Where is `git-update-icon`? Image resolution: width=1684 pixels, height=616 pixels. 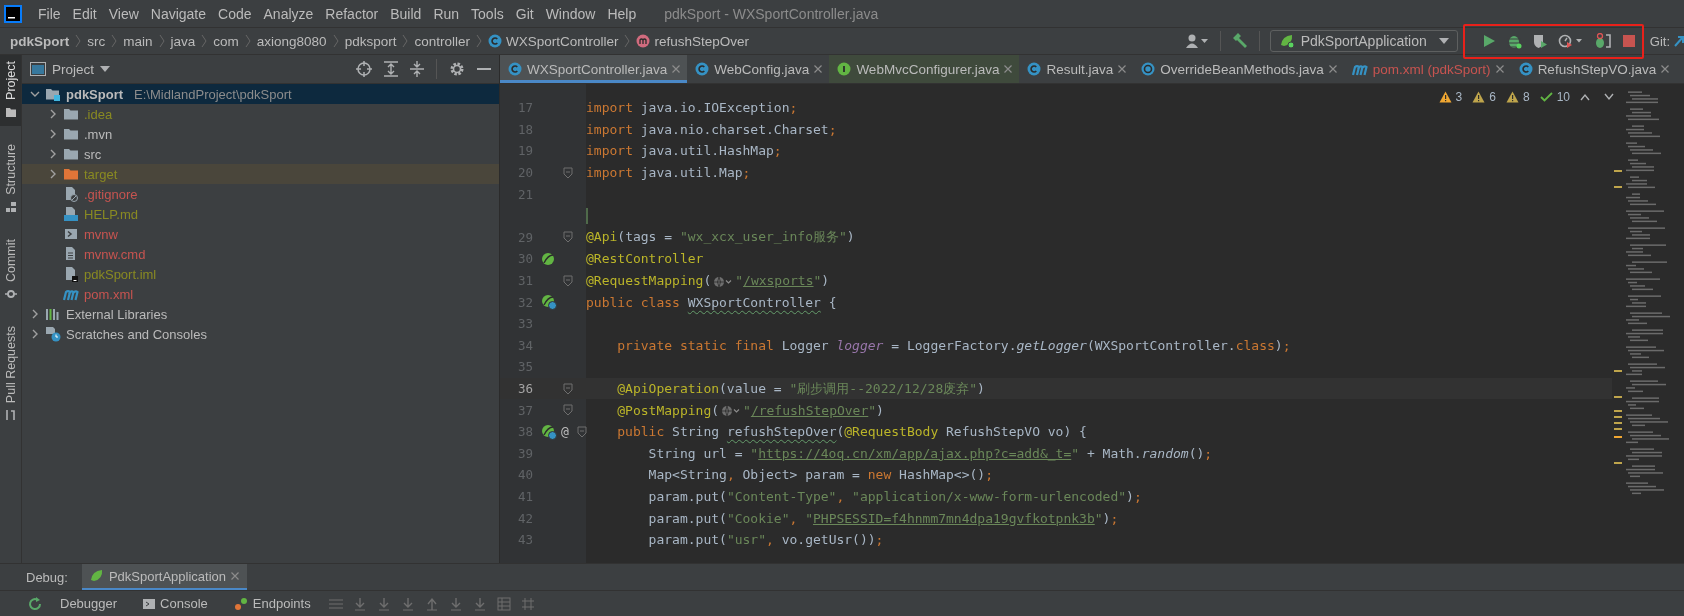 git-update-icon is located at coordinates (1679, 41).